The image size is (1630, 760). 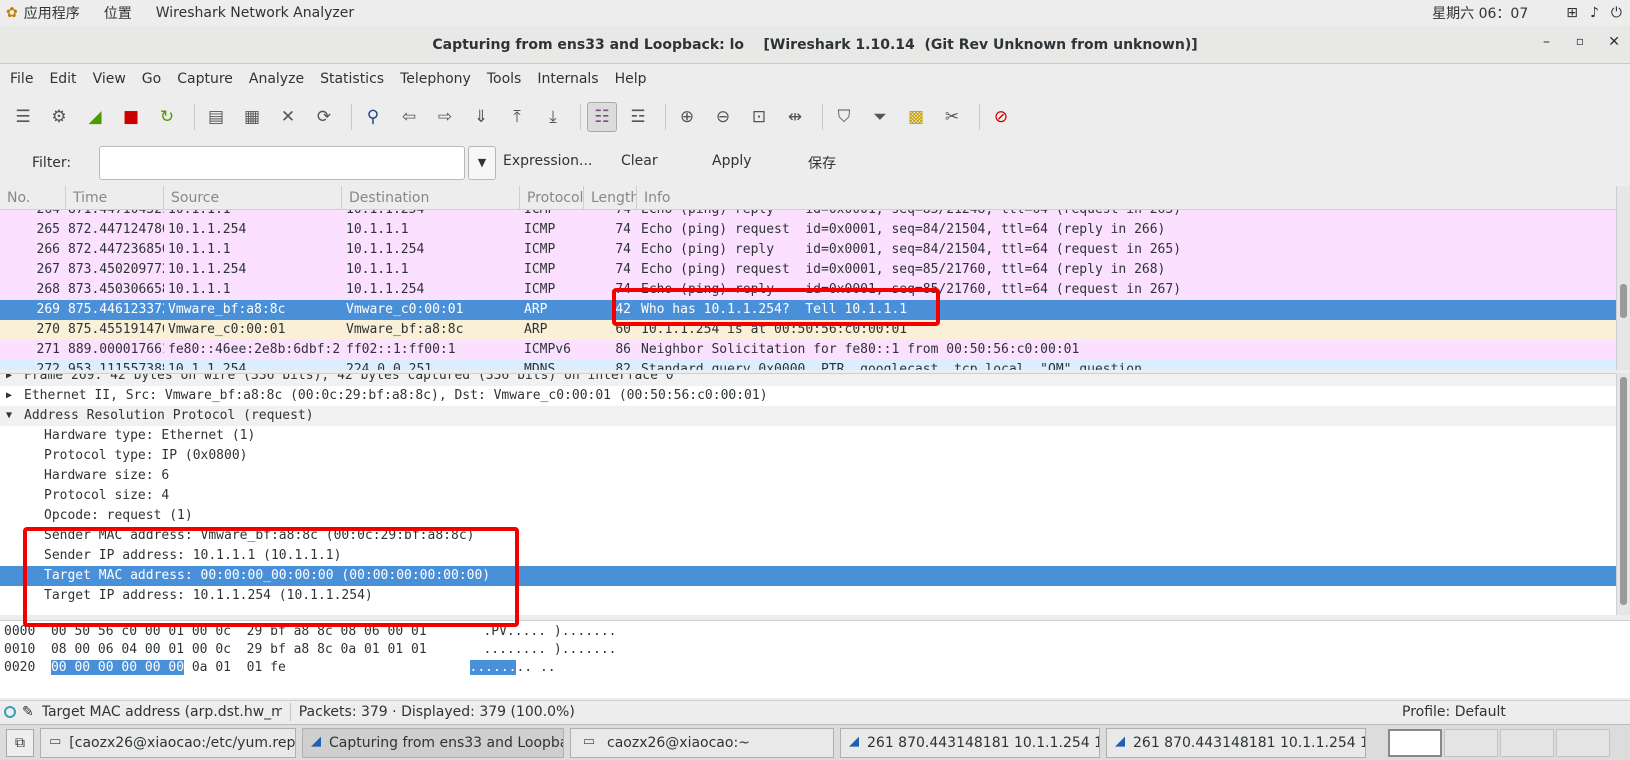 What do you see at coordinates (504, 79) in the screenshot?
I see `menu-tools: Tools` at bounding box center [504, 79].